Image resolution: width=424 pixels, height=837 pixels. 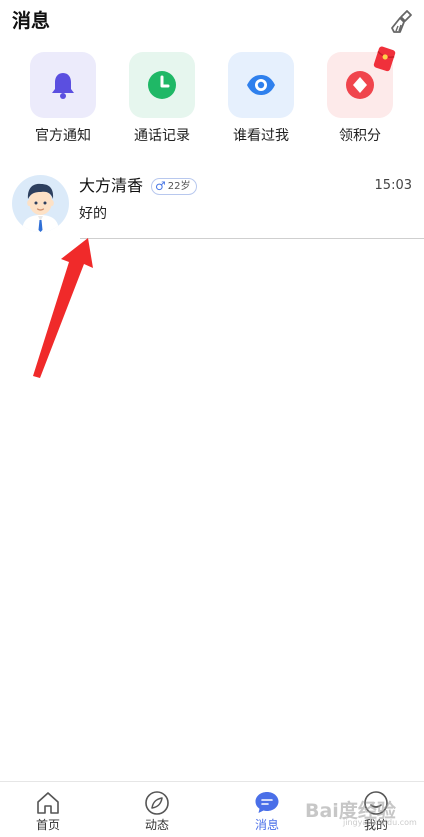 What do you see at coordinates (360, 85) in the screenshot?
I see `diamond-coin-icon` at bounding box center [360, 85].